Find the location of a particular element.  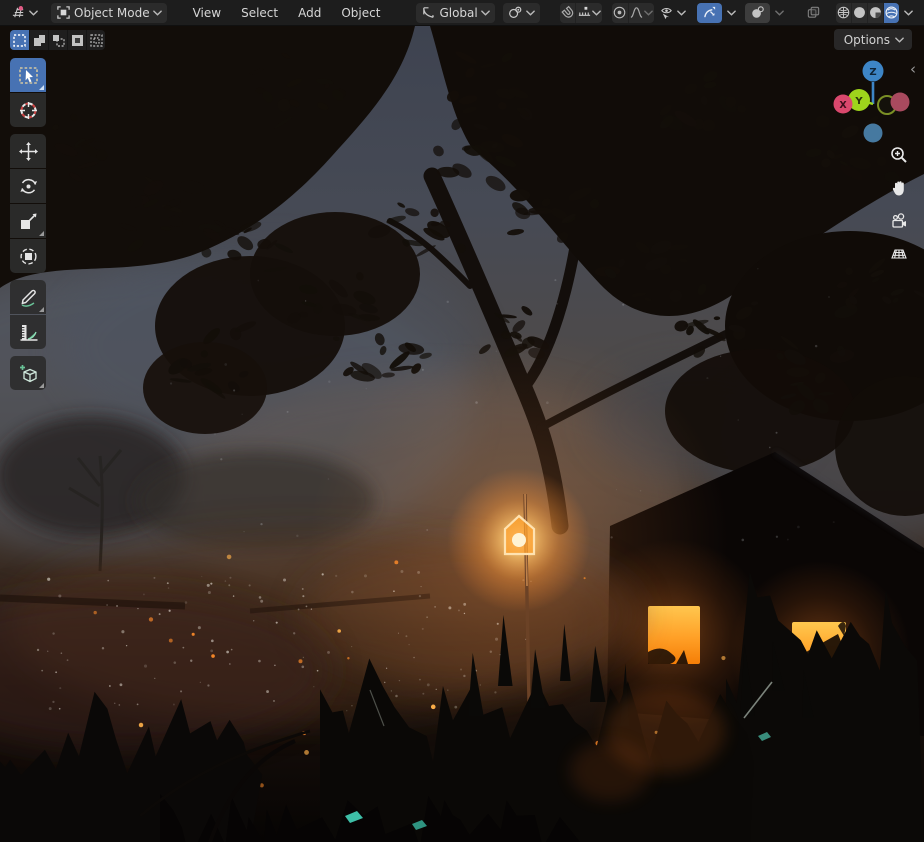

select-box-tool is located at coordinates (28, 75).